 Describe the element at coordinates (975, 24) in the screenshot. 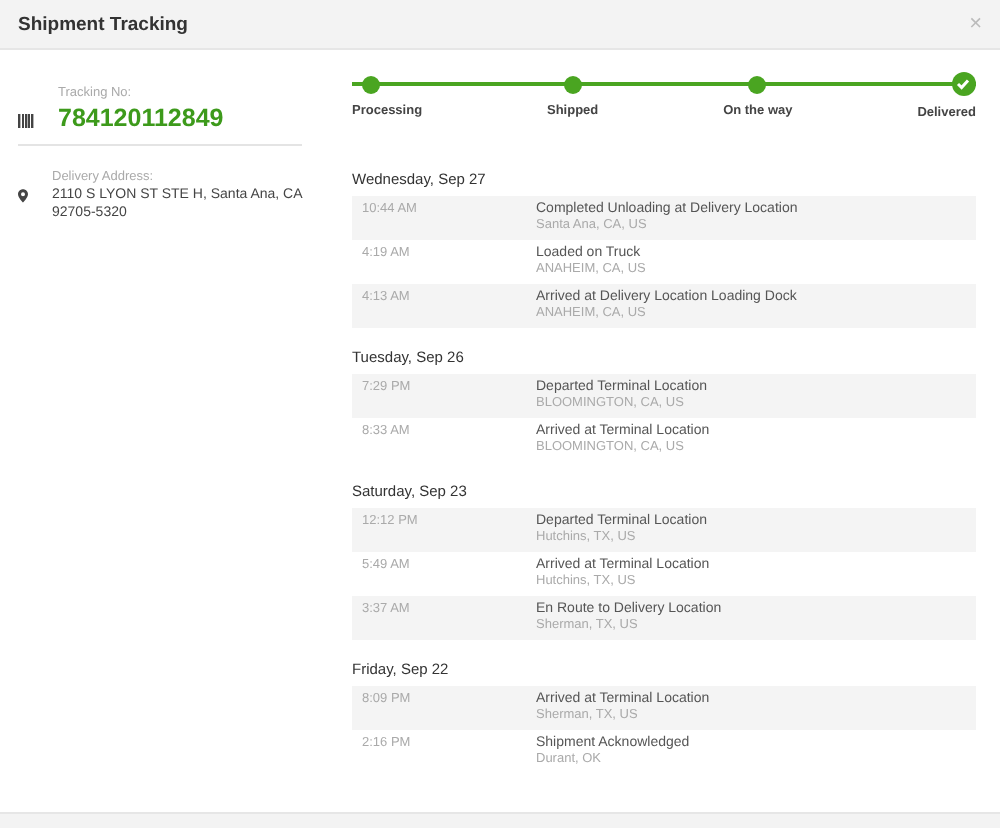

I see `close-button: ×` at that location.